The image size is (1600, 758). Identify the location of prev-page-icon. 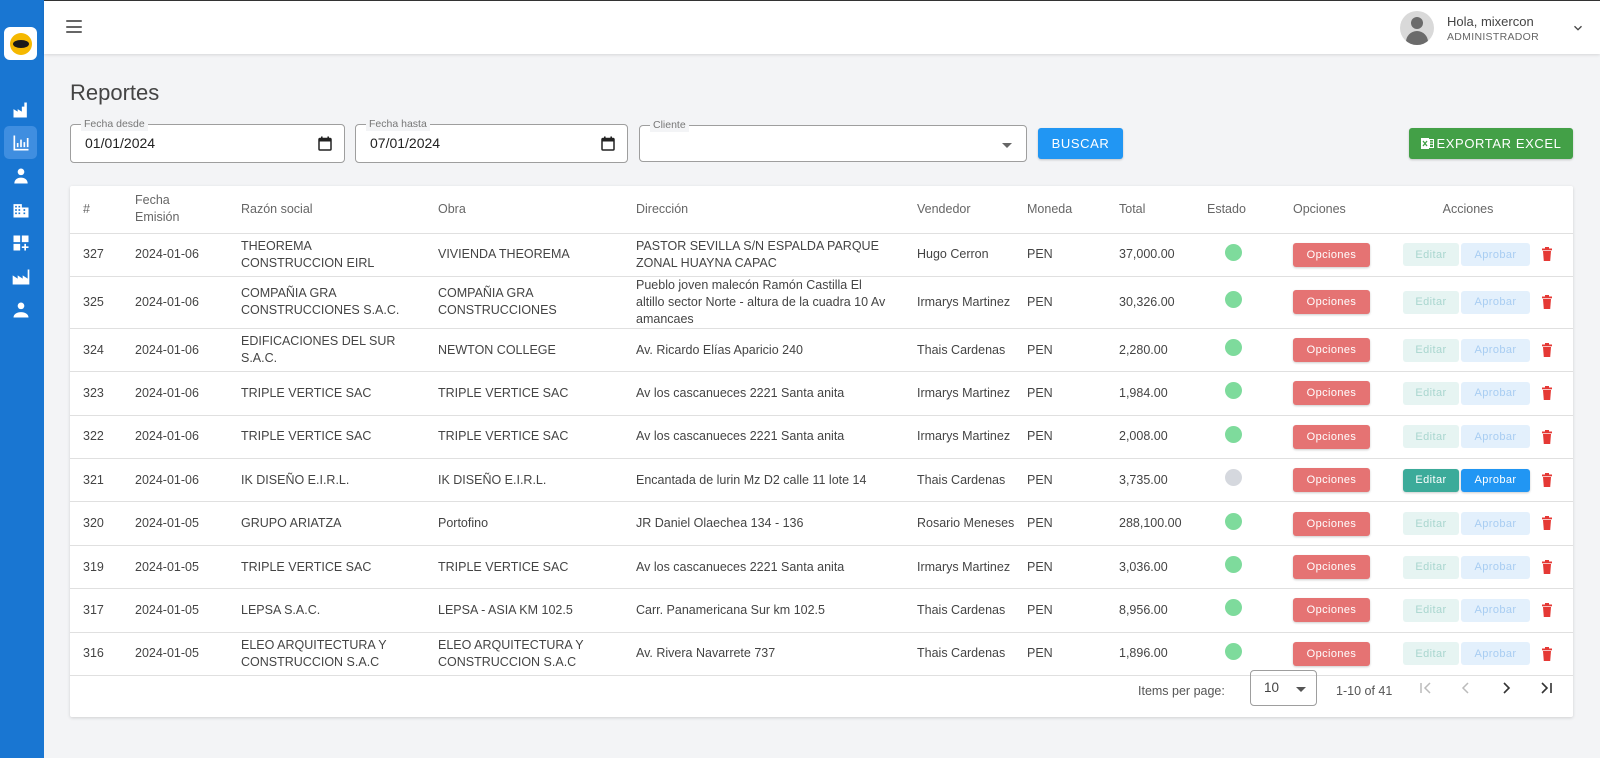
(1466, 688).